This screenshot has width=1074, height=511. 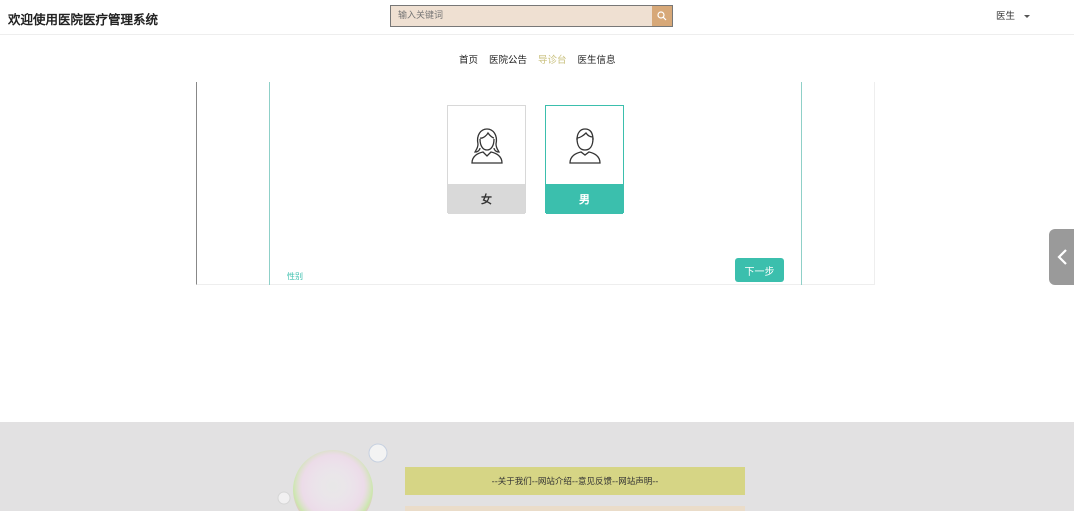 I want to click on gender-label-female: 女, so click(x=486, y=199).